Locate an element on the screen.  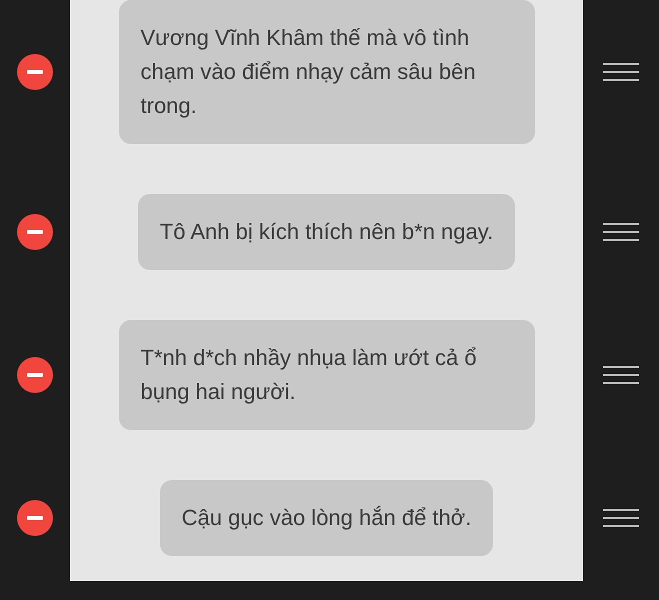
message-card: Tô Anh bị kích thích nên b*n ngay. is located at coordinates (327, 232).